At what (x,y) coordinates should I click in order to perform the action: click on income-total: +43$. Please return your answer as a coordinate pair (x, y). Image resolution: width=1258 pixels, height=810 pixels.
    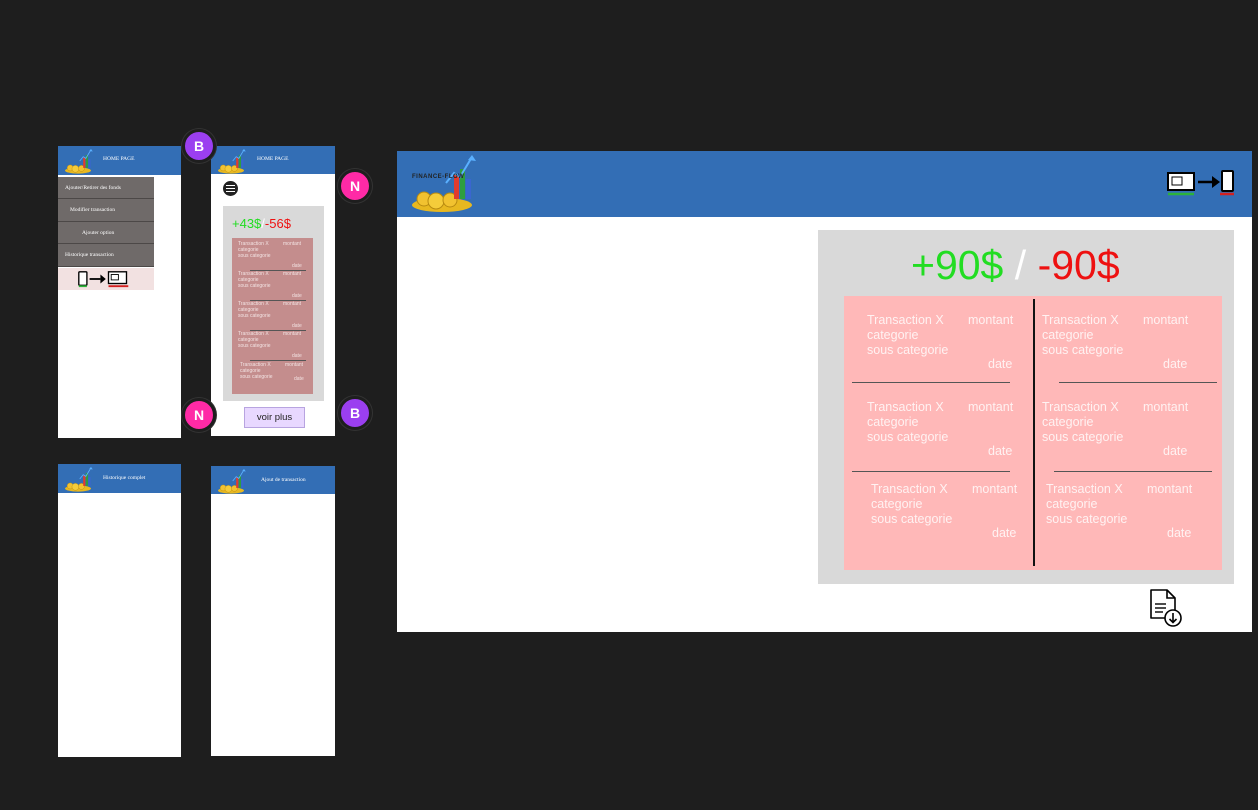
    Looking at the image, I should click on (247, 223).